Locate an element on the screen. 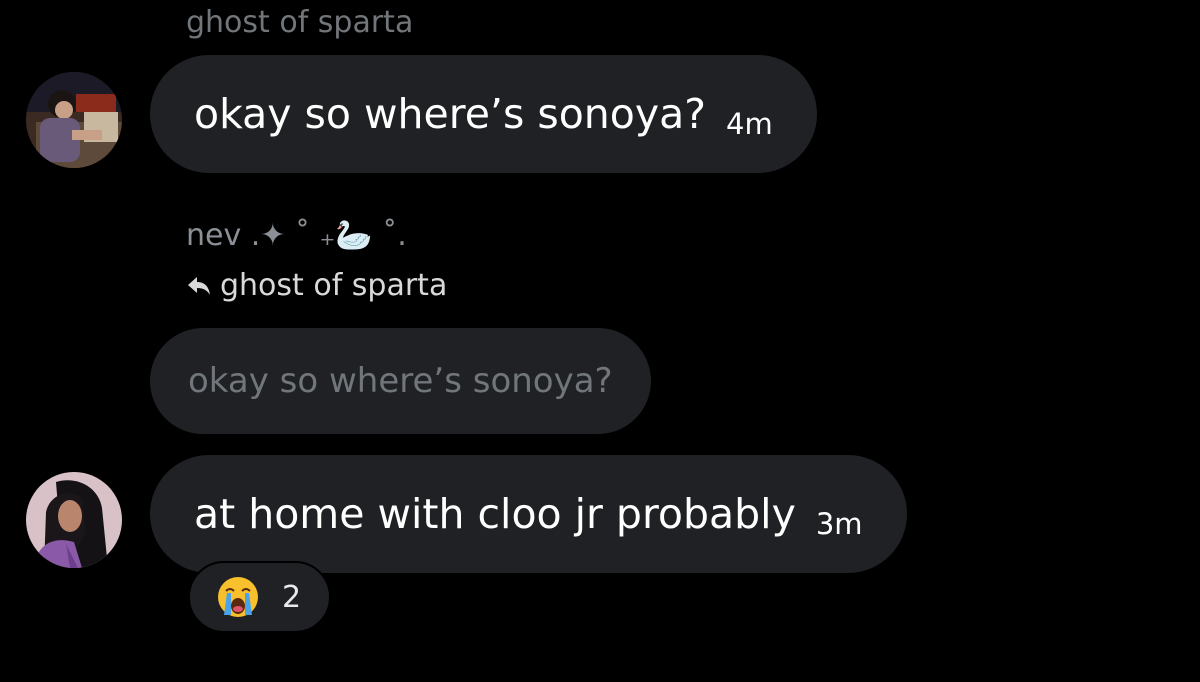  quoted-message-text: okay so where’s sonoya? is located at coordinates (400, 381).